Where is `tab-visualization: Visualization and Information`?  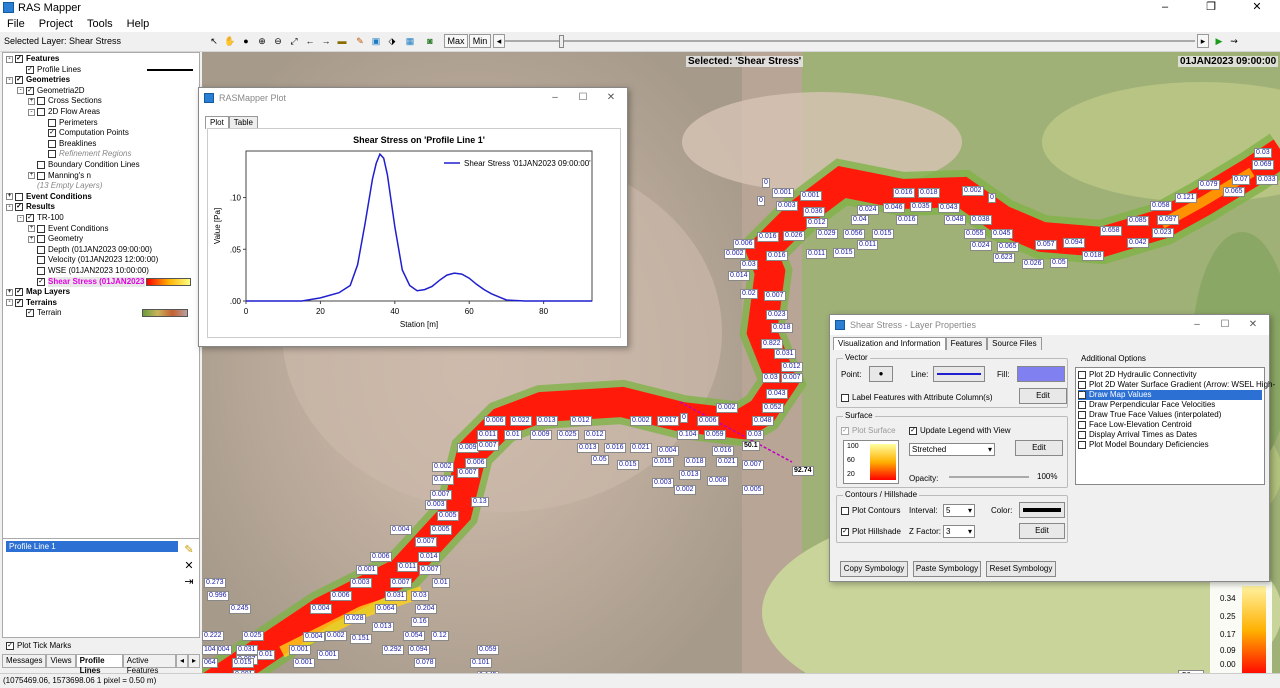
tab-visualization: Visualization and Information is located at coordinates (889, 343).